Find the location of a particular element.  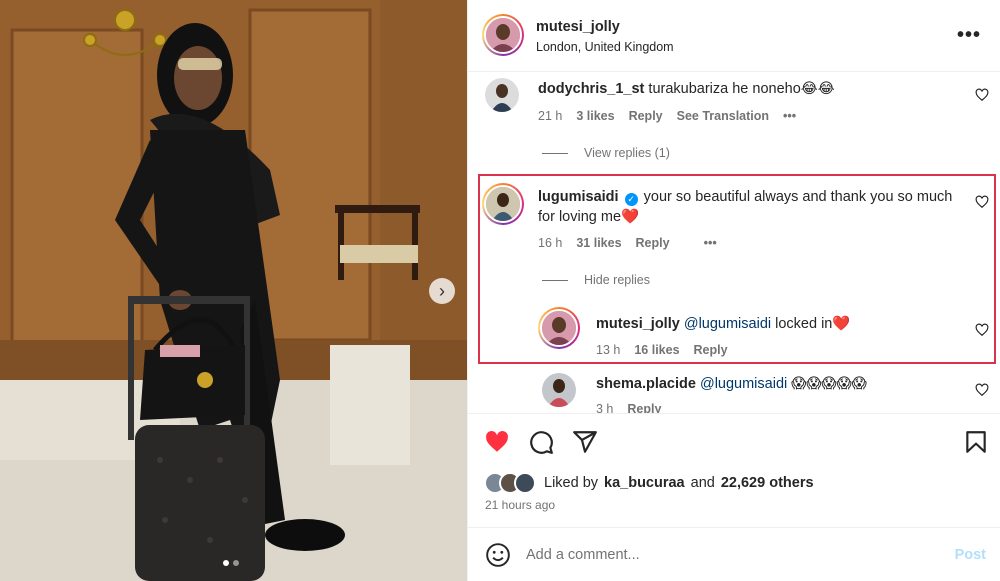

reply-meta: 3 h Reply is located at coordinates (628, 407).